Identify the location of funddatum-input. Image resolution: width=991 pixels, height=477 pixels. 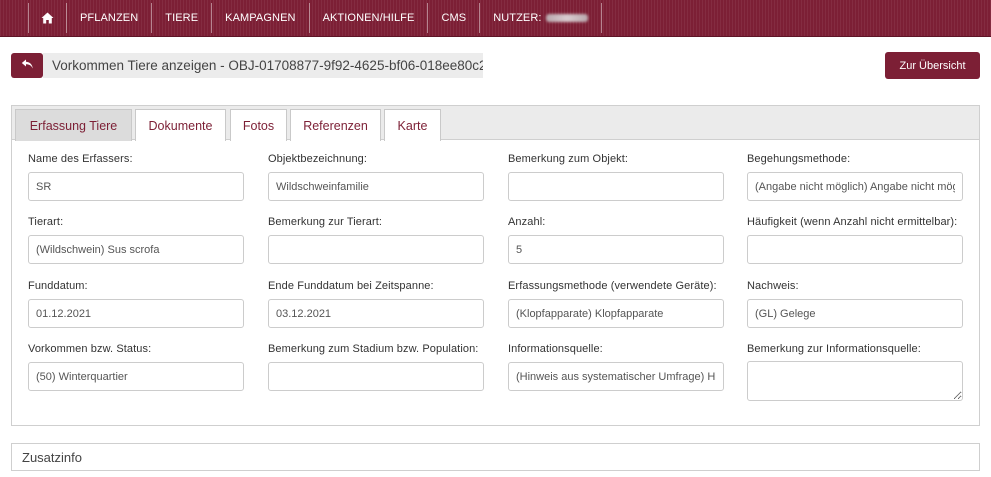
(136, 313).